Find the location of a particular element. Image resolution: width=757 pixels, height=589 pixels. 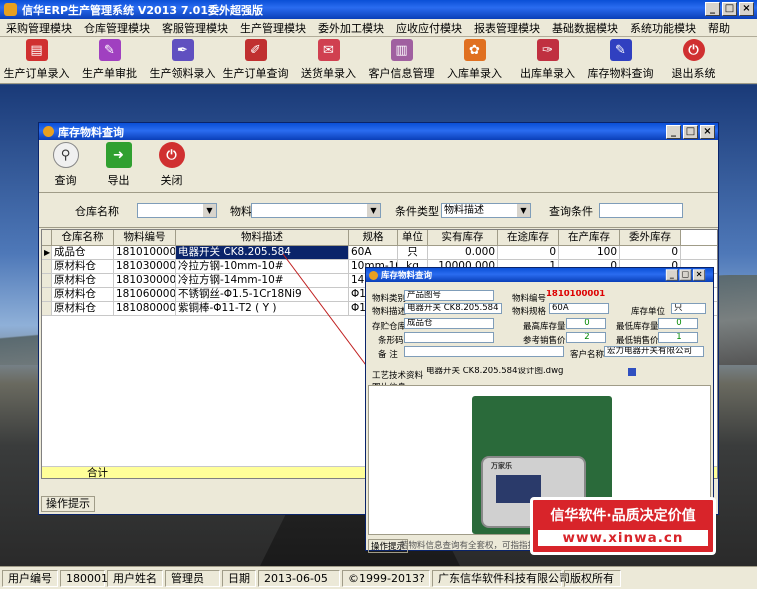

desc-field: 电器开关 CK8.205.584 is located at coordinates (453, 308).